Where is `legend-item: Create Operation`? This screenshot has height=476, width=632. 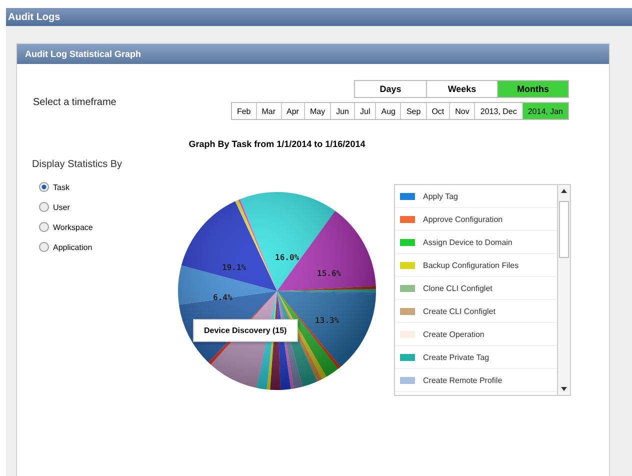
legend-item: Create Operation is located at coordinates (476, 334).